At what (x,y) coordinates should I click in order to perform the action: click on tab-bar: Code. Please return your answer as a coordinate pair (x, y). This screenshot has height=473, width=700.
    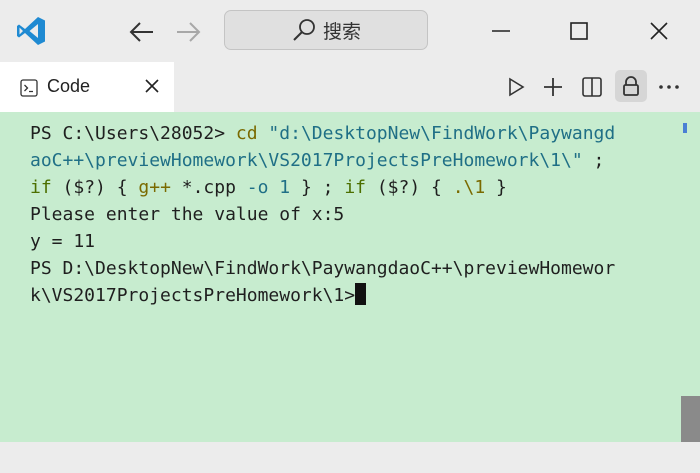
    Looking at the image, I should click on (350, 87).